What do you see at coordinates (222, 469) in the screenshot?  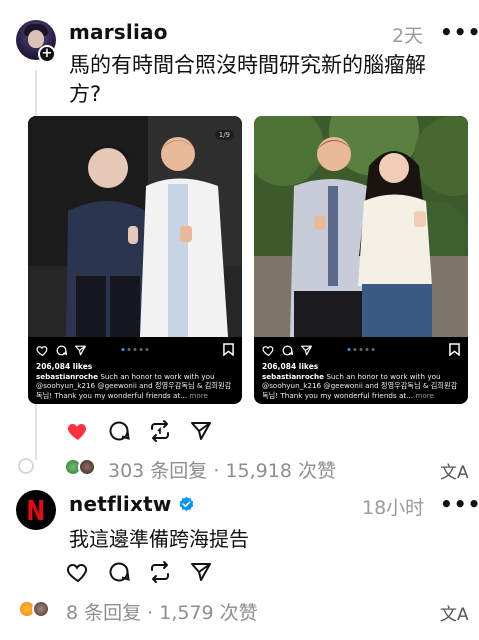 I see `post1-stats: 303 条回复 · 15,918 次赞` at bounding box center [222, 469].